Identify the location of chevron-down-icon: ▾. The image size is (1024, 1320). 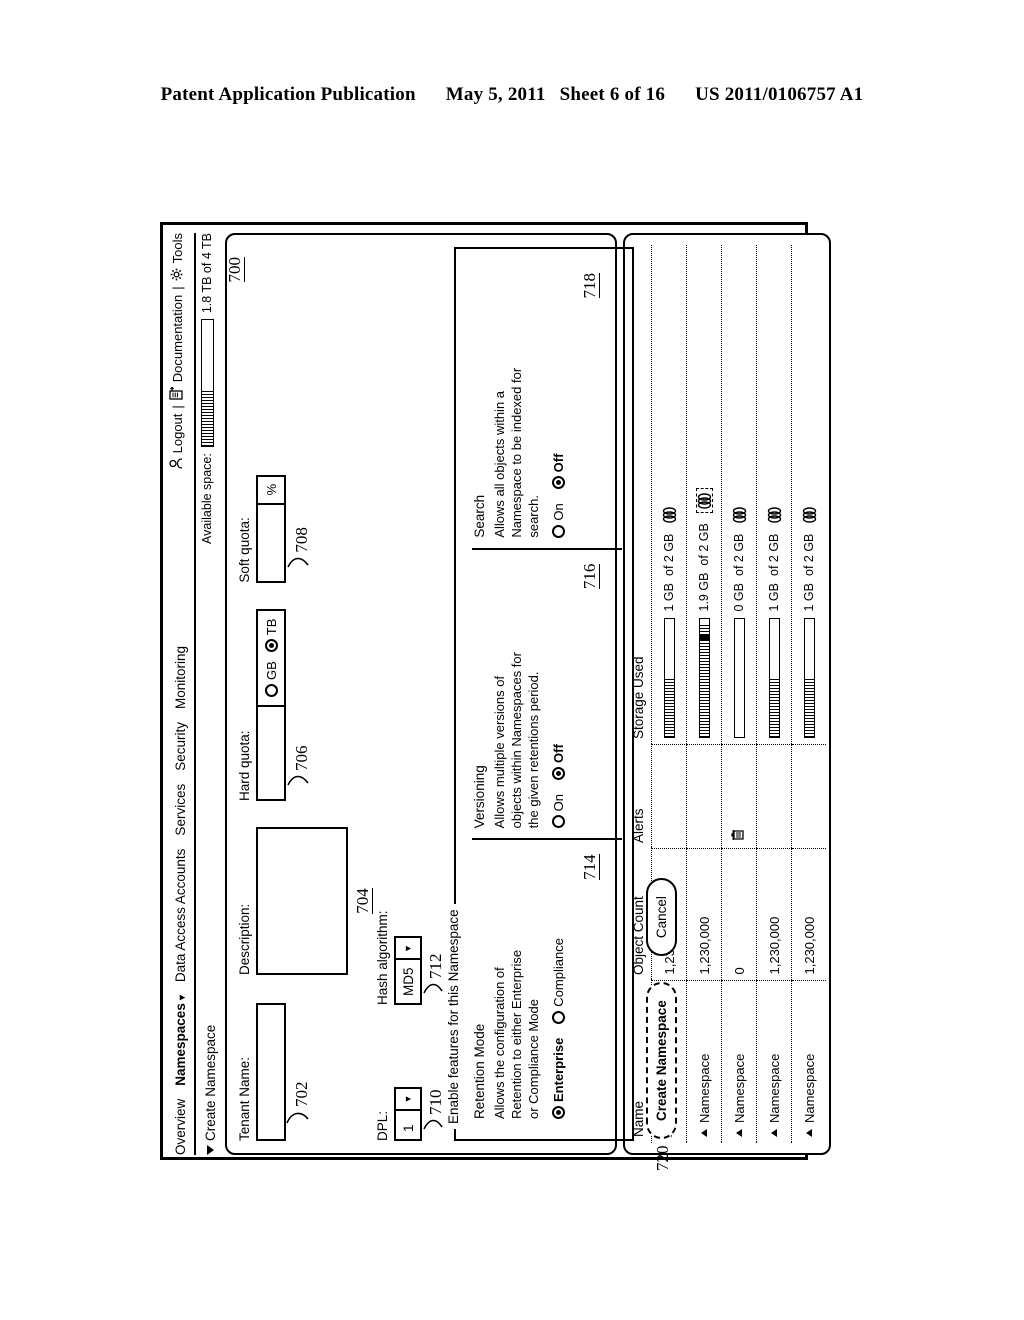
(182, 998).